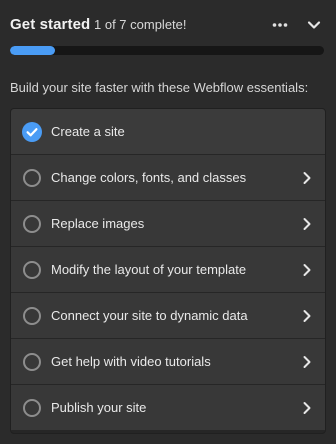 Image resolution: width=336 pixels, height=444 pixels. I want to click on task-label: Publish your site, so click(99, 407).